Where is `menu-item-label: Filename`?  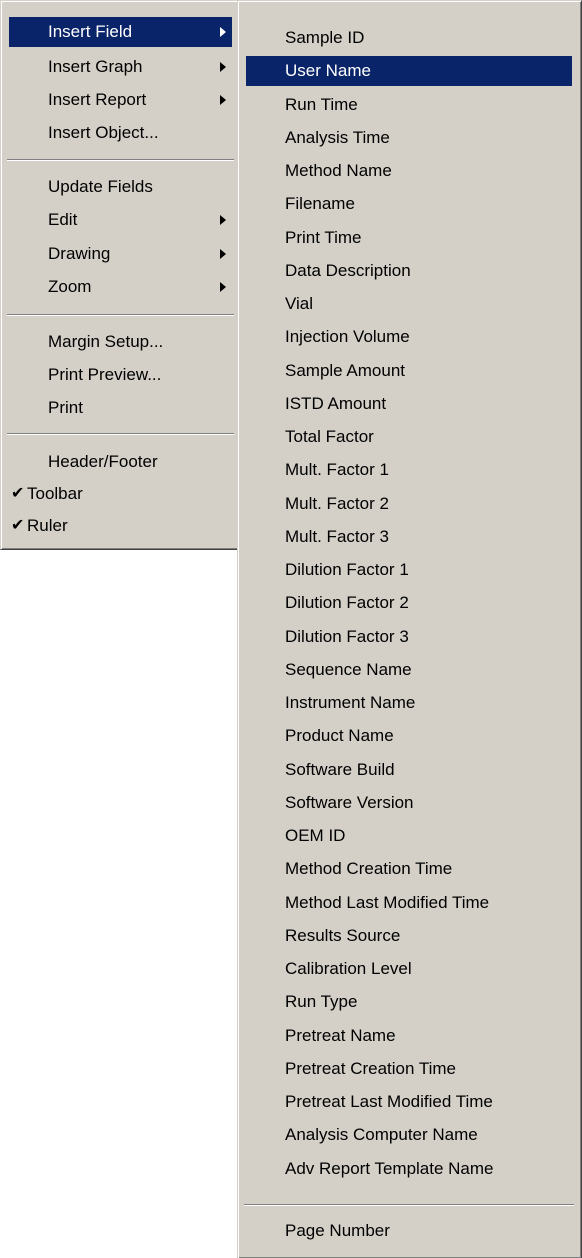
menu-item-label: Filename is located at coordinates (320, 203).